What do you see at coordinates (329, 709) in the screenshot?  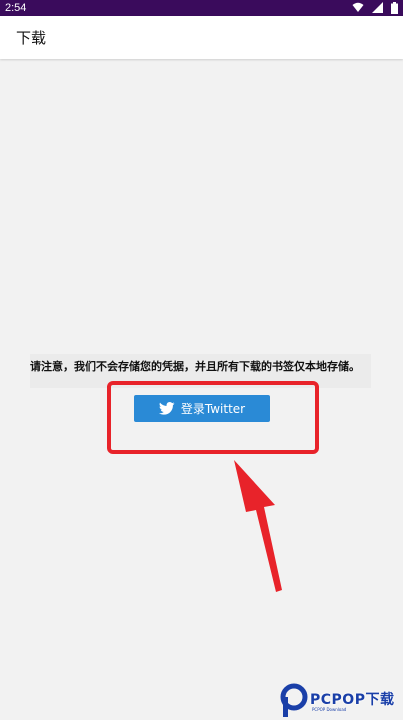 I see `watermark-subtitle: PCPOP Download` at bounding box center [329, 709].